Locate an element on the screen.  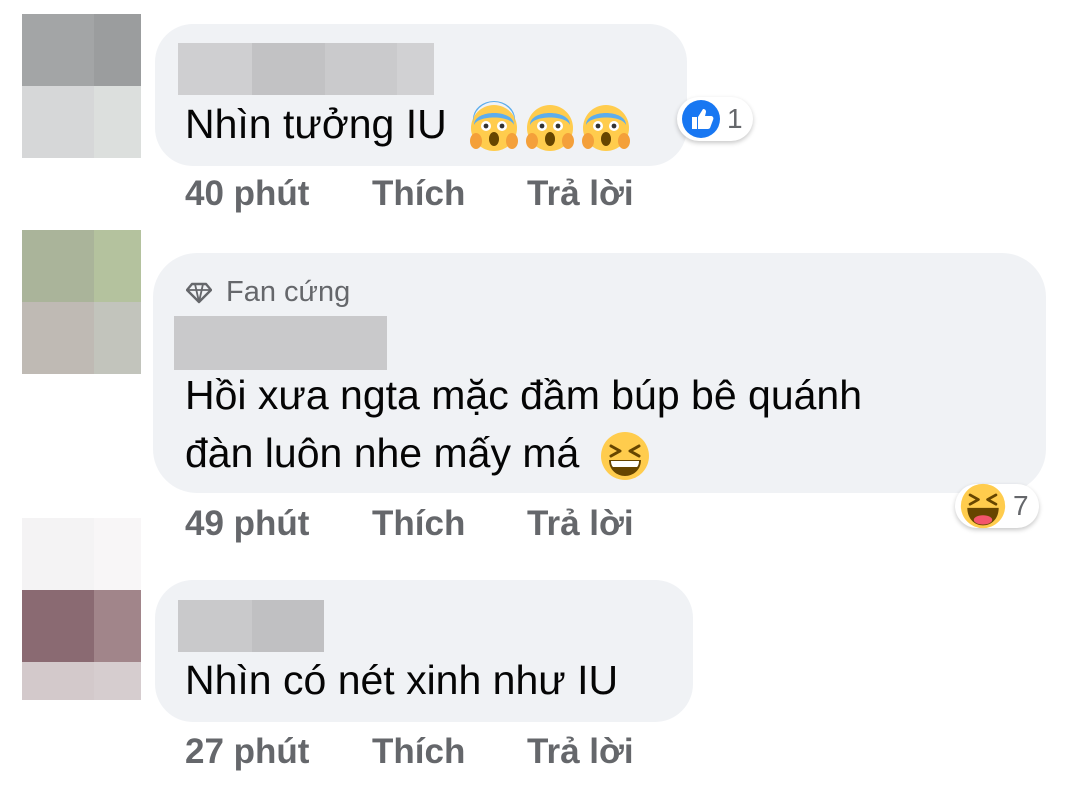
comment-timestamp: 40 phút is located at coordinates (247, 194).